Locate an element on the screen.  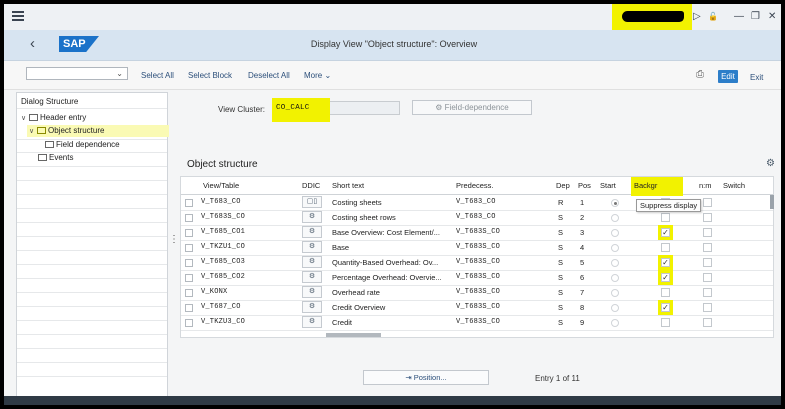
vertical-scrollbar is located at coordinates (772, 202).